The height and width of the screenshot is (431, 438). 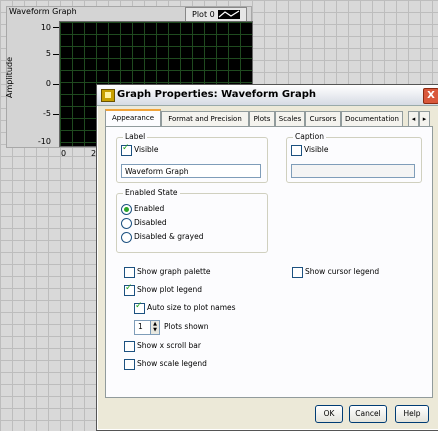 What do you see at coordinates (297, 272) in the screenshot?
I see `show-cursor-legend-checkbox` at bounding box center [297, 272].